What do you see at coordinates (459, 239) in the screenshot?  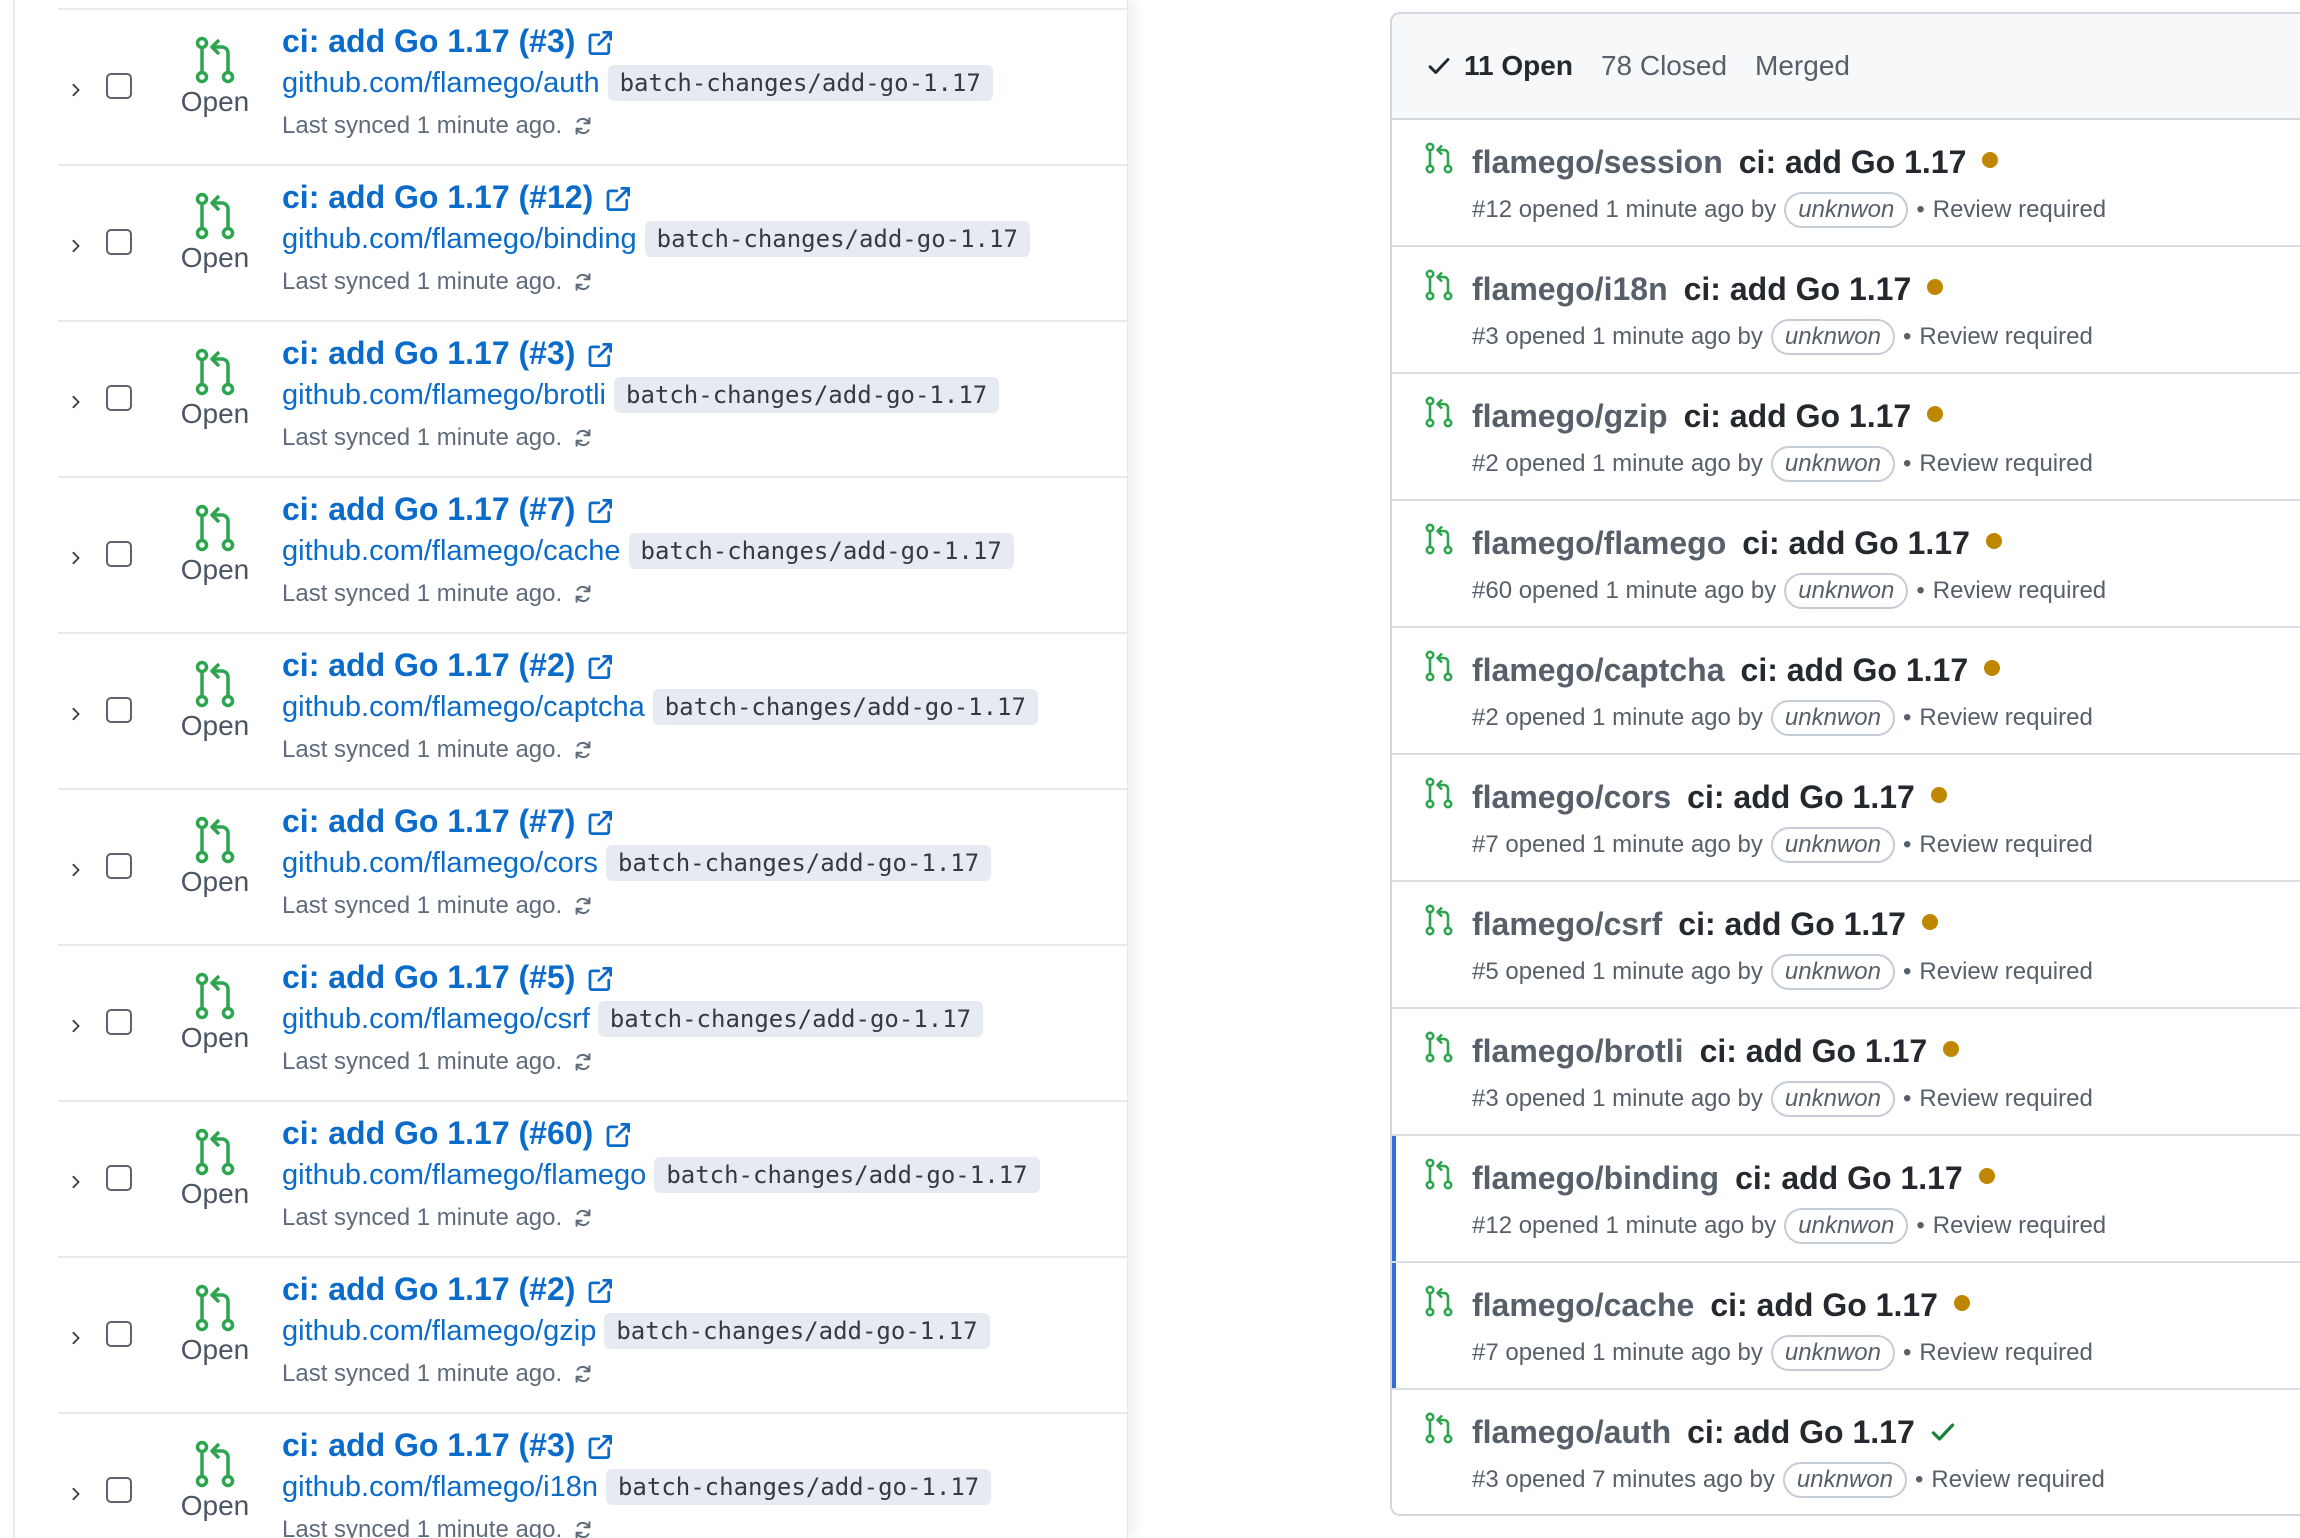 I see `repo-link: github.com/flamego/binding` at bounding box center [459, 239].